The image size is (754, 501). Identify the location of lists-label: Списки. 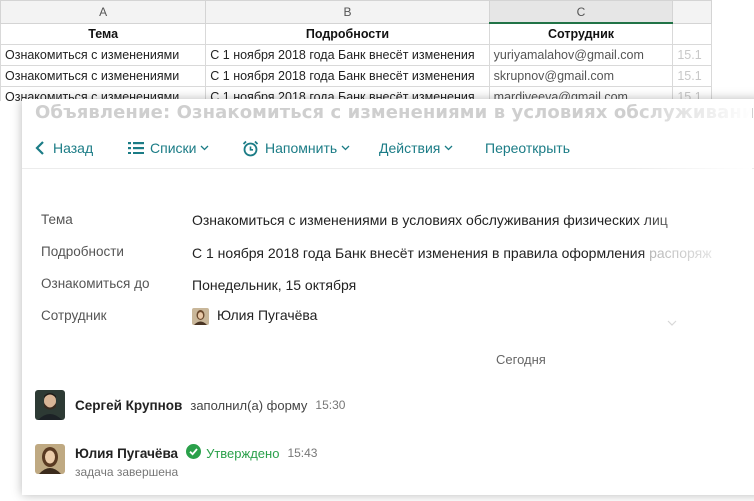
(173, 148).